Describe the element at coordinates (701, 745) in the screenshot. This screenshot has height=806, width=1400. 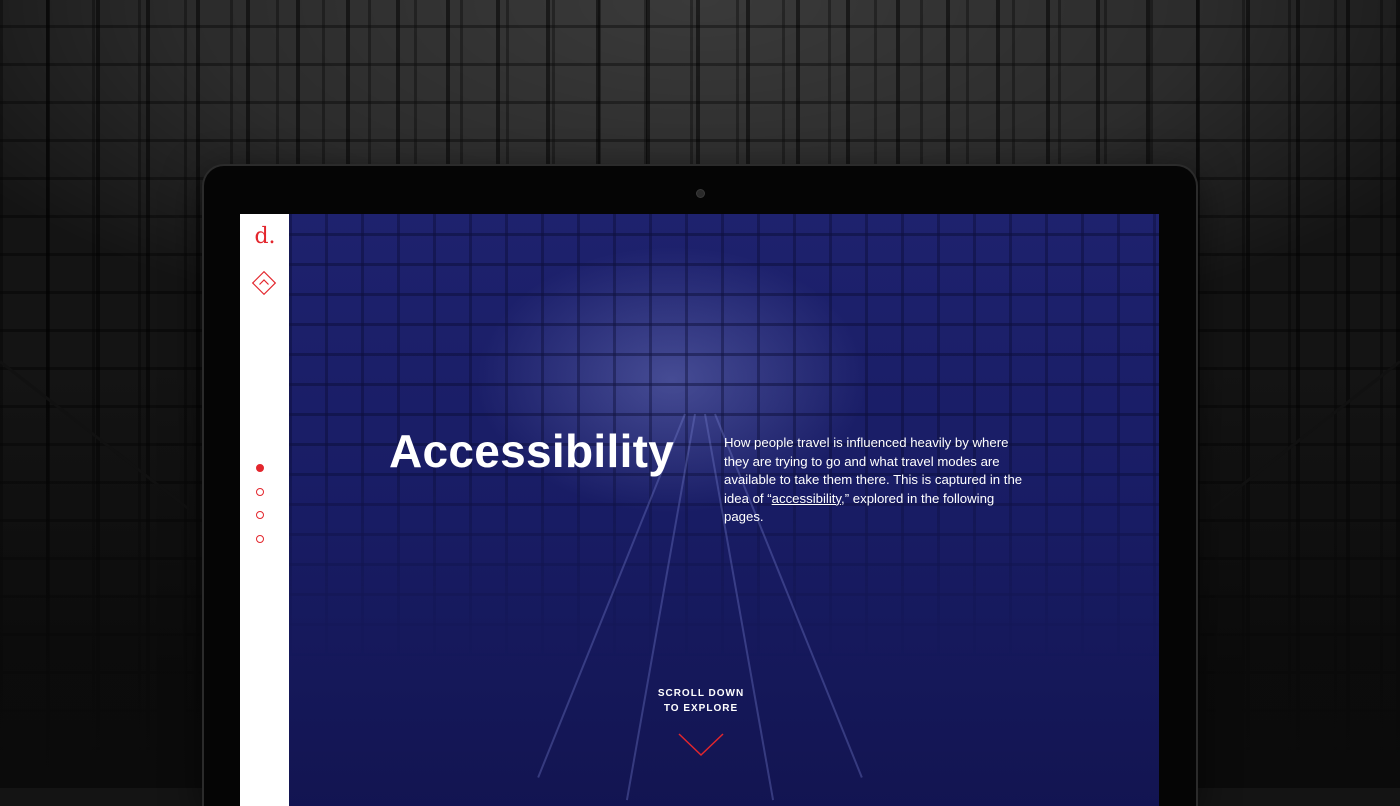
I see `chevron-down-icon` at that location.